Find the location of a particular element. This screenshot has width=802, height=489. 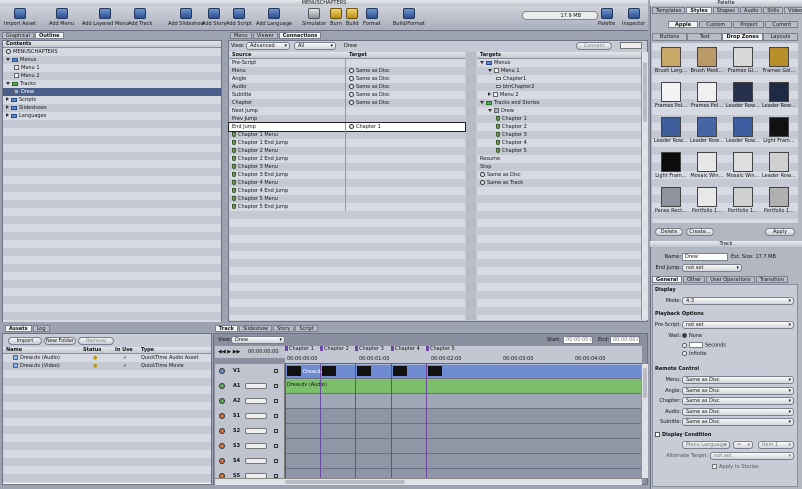

connection-row: Subtitle Same as Disc is located at coordinates (347, 95).